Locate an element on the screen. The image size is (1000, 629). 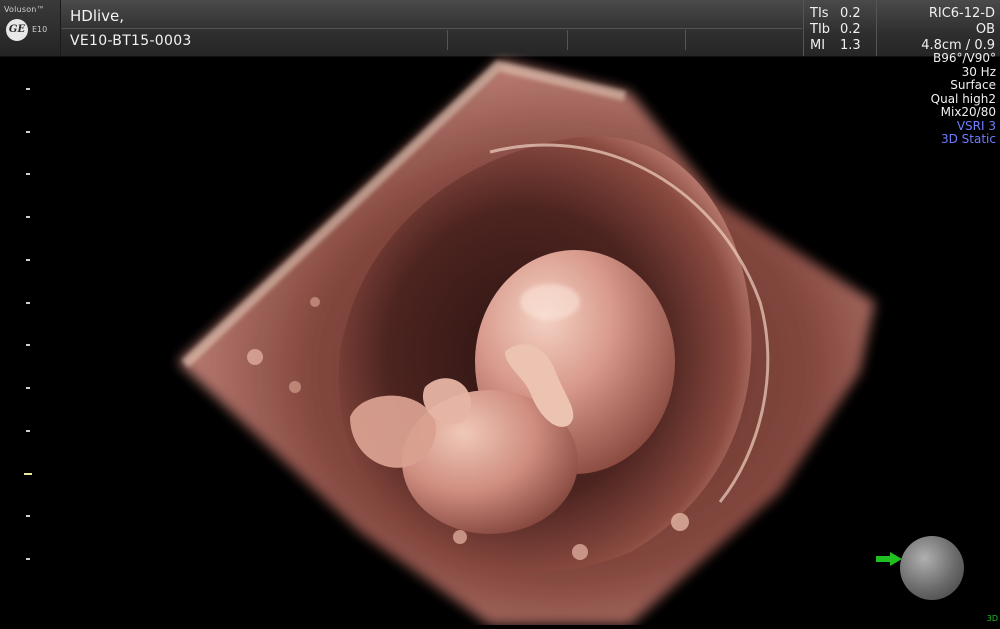
parameter-line: VSRI 3 is located at coordinates (976, 125).